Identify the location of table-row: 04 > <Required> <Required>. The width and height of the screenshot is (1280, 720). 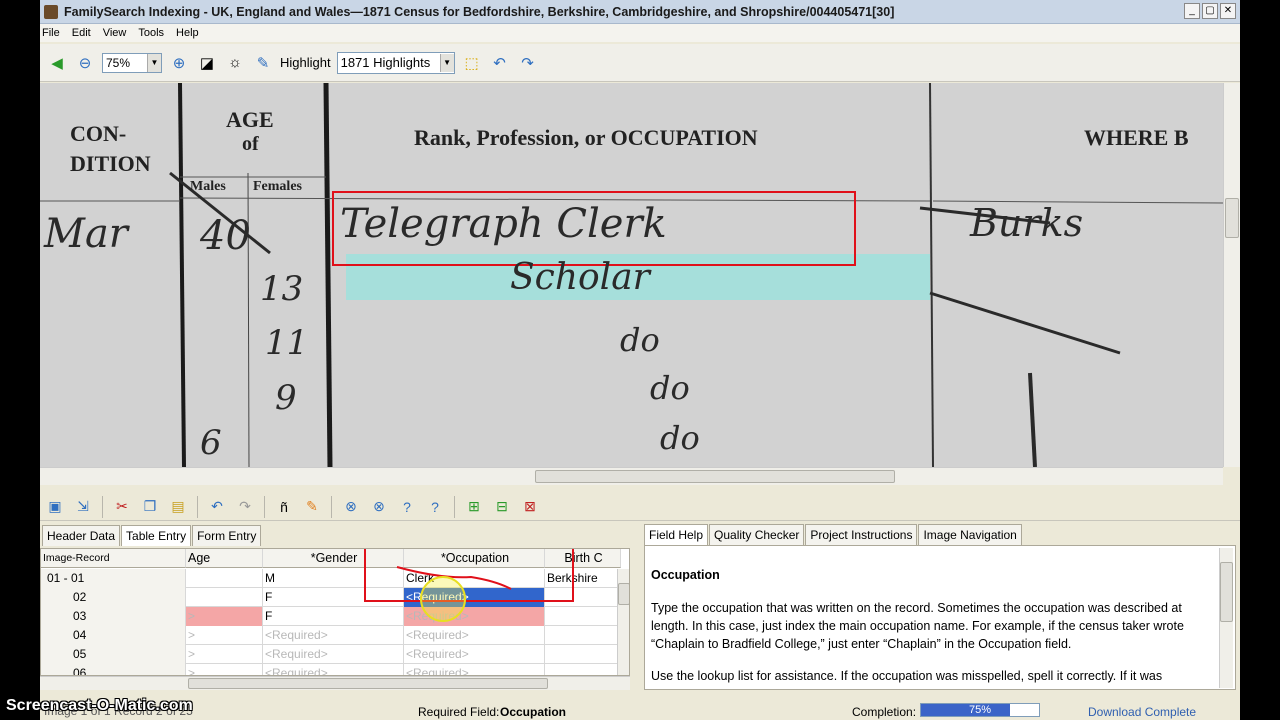
(331, 635).